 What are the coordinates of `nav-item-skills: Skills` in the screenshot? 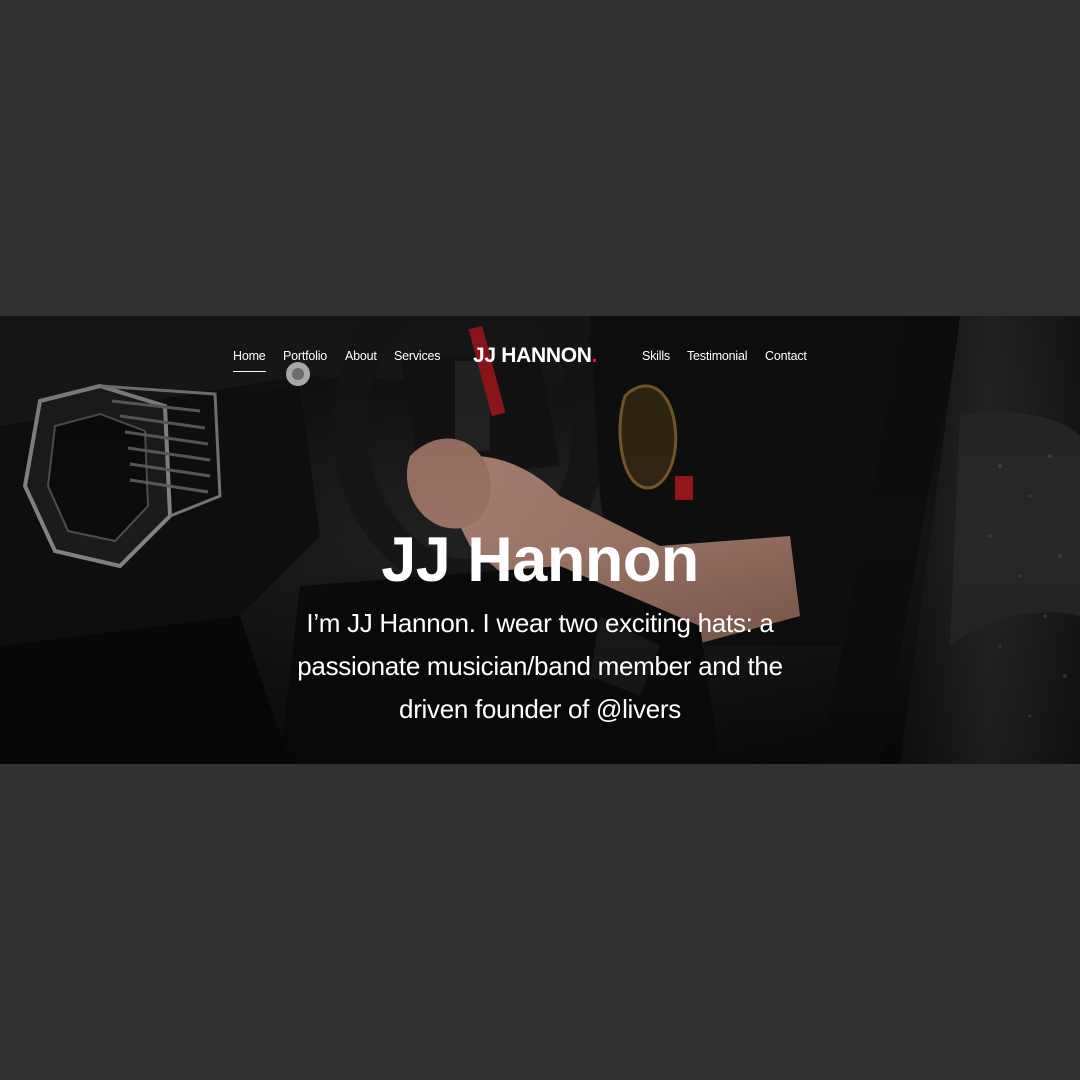 It's located at (656, 356).